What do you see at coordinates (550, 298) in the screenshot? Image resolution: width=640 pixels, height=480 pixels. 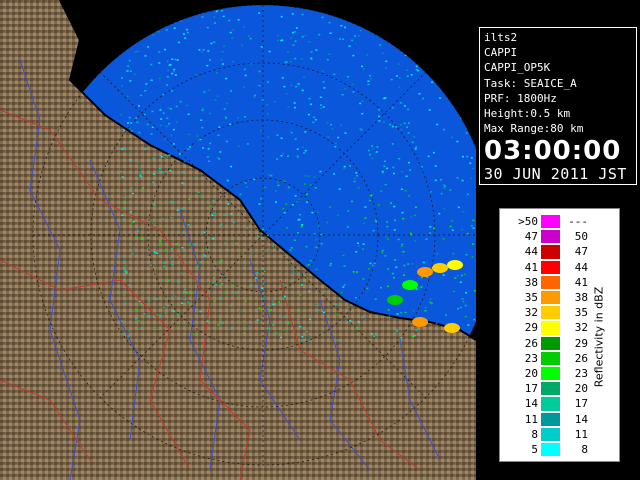 I see `legend-color-swatch` at bounding box center [550, 298].